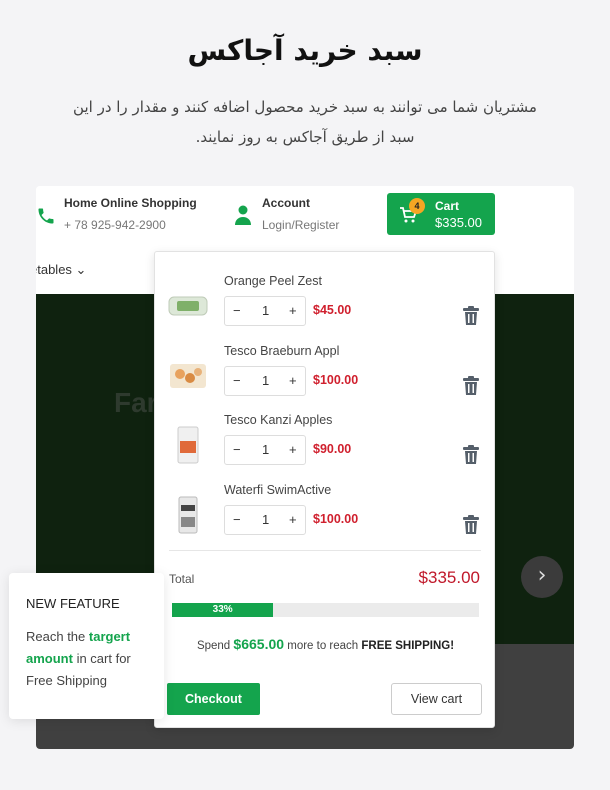 This screenshot has width=610, height=790. I want to click on feature-text-1: Reach the, so click(56, 636).